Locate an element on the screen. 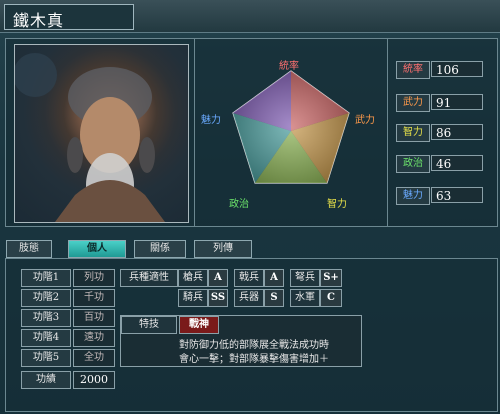 The height and width of the screenshot is (414, 500). stat-row-charisma: 魅力 63 is located at coordinates (444, 196).